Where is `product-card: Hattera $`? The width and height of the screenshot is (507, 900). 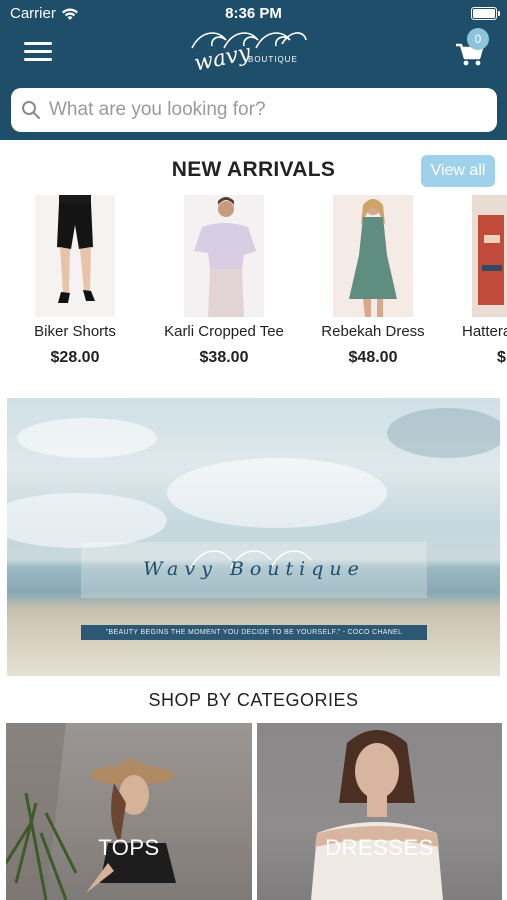
product-card: Hattera $ is located at coordinates (474, 281).